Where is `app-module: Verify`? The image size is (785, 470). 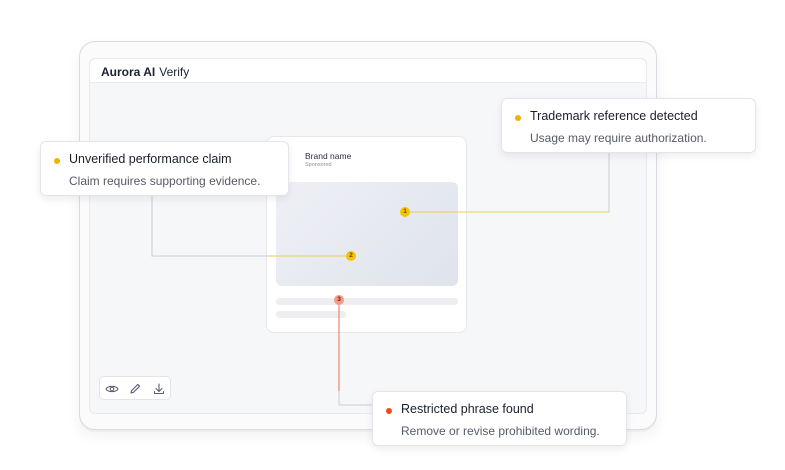 app-module: Verify is located at coordinates (174, 72).